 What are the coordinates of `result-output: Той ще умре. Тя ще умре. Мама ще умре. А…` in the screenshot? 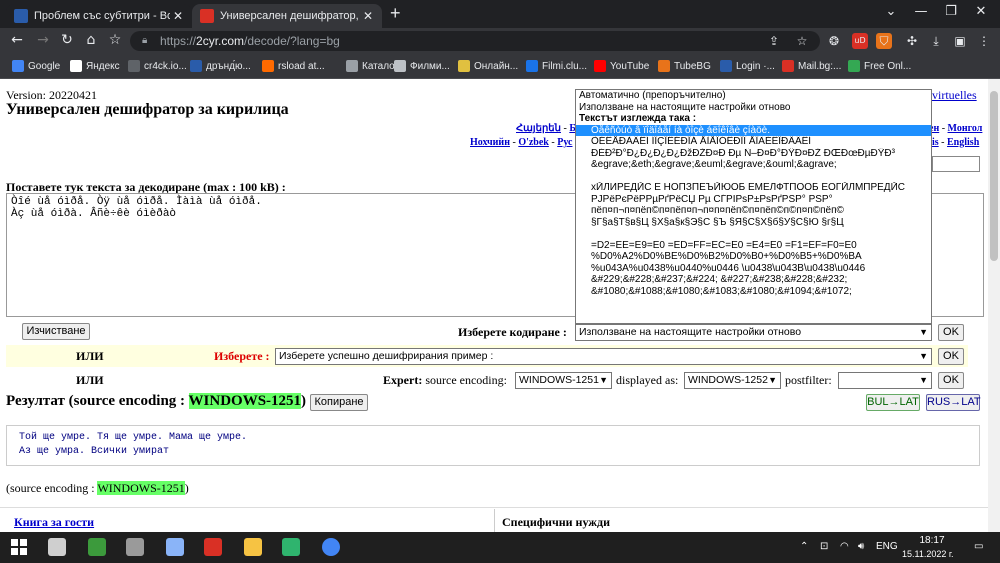 It's located at (493, 445).